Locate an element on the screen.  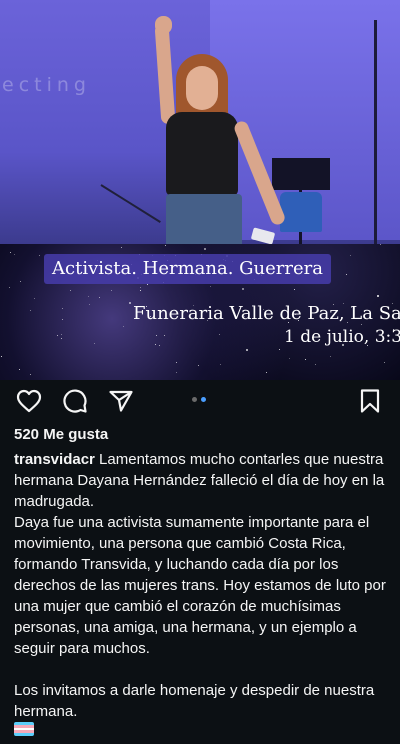
stand-right is located at coordinates (375, 135).